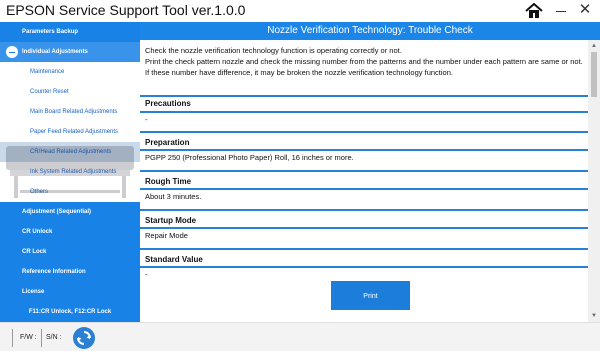 This screenshot has width=600, height=354. I want to click on sidebar-subitem-paper-feed: Paper Feed Related Adjustments, so click(70, 132).